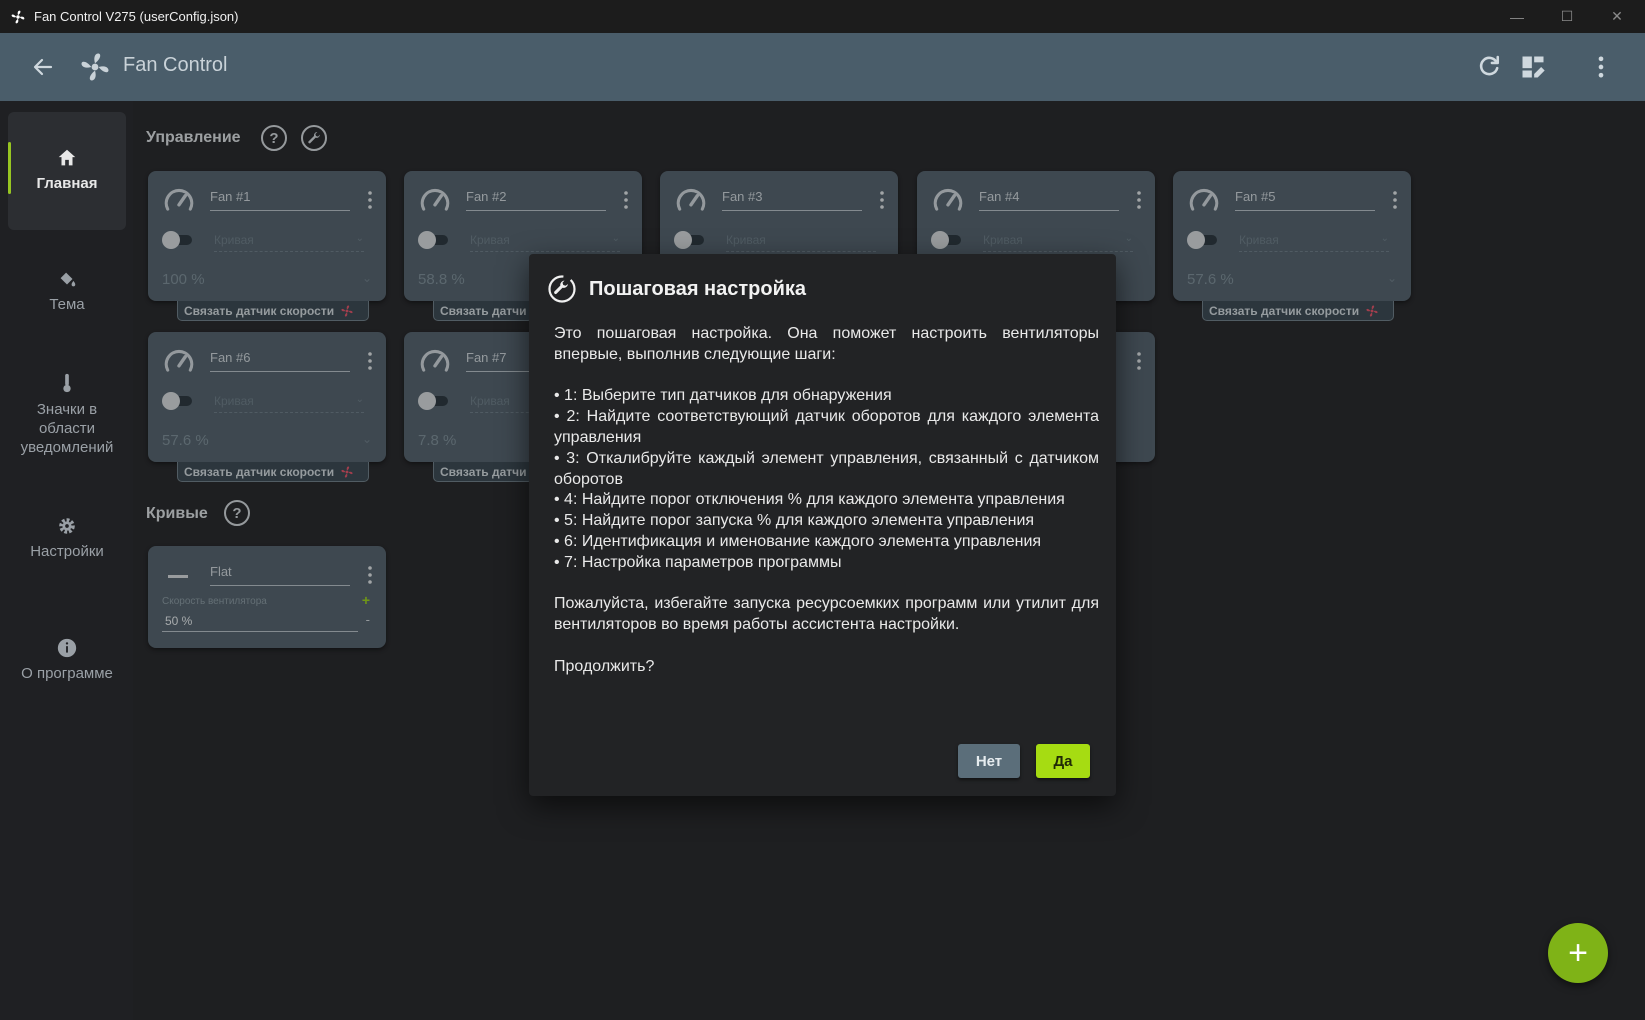 This screenshot has height=1020, width=1645. What do you see at coordinates (698, 289) in the screenshot?
I see `dialog-title: Пошаговая настройка` at bounding box center [698, 289].